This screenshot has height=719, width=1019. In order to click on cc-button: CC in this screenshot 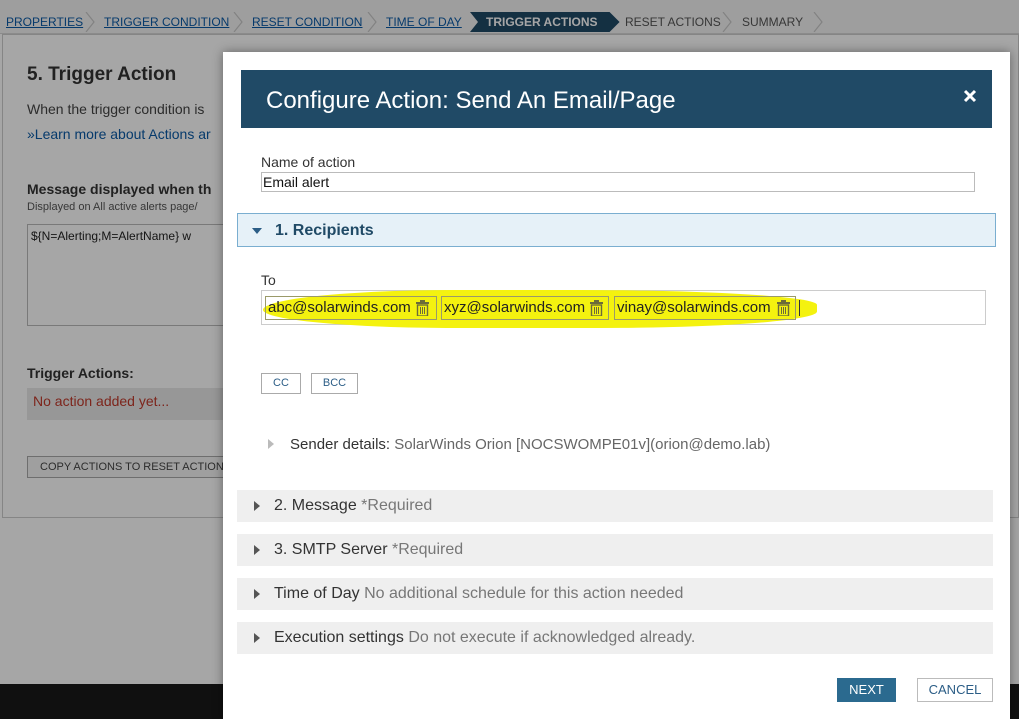, I will do `click(281, 383)`.